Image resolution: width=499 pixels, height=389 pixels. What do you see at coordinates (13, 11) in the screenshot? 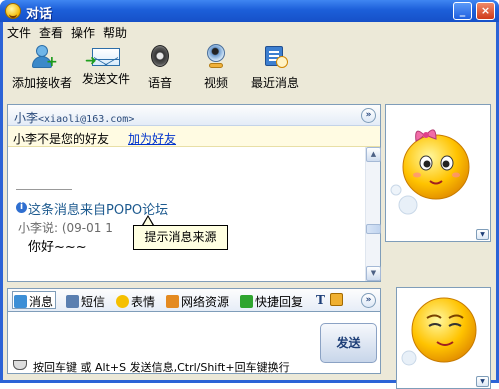
I see `app-icon` at bounding box center [13, 11].